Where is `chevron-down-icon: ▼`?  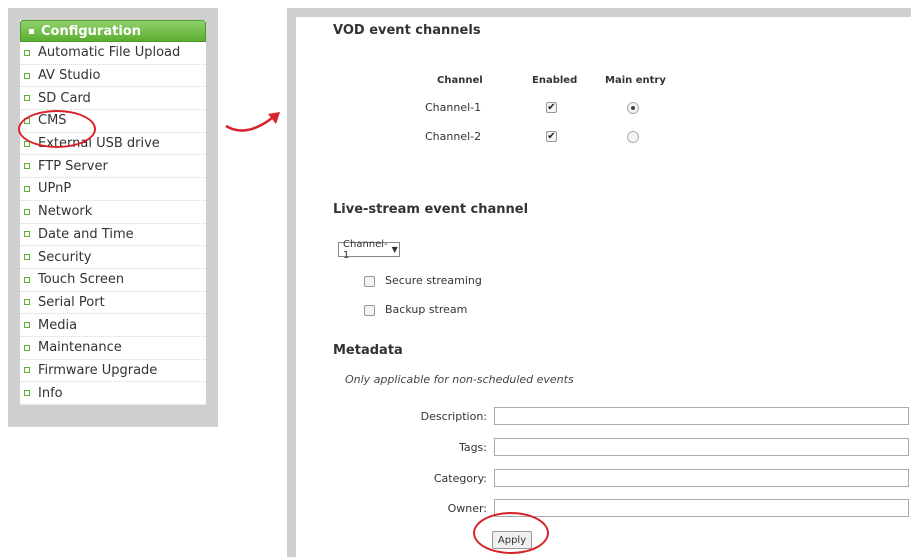
chevron-down-icon: ▼ is located at coordinates (394, 249).